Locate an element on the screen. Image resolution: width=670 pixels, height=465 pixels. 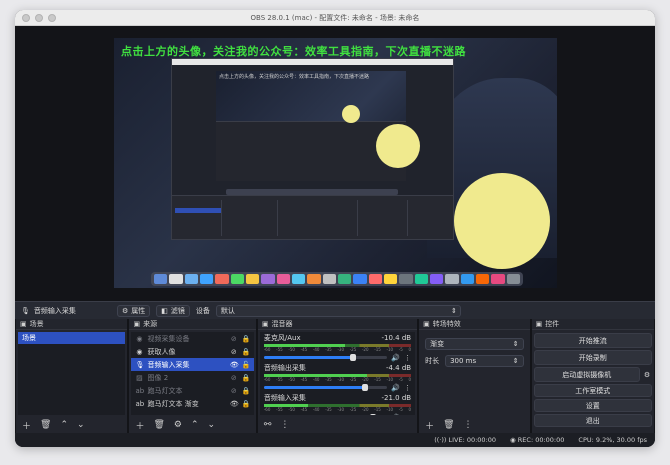
add-transition-button: ＋ is located at coordinates (429, 425).